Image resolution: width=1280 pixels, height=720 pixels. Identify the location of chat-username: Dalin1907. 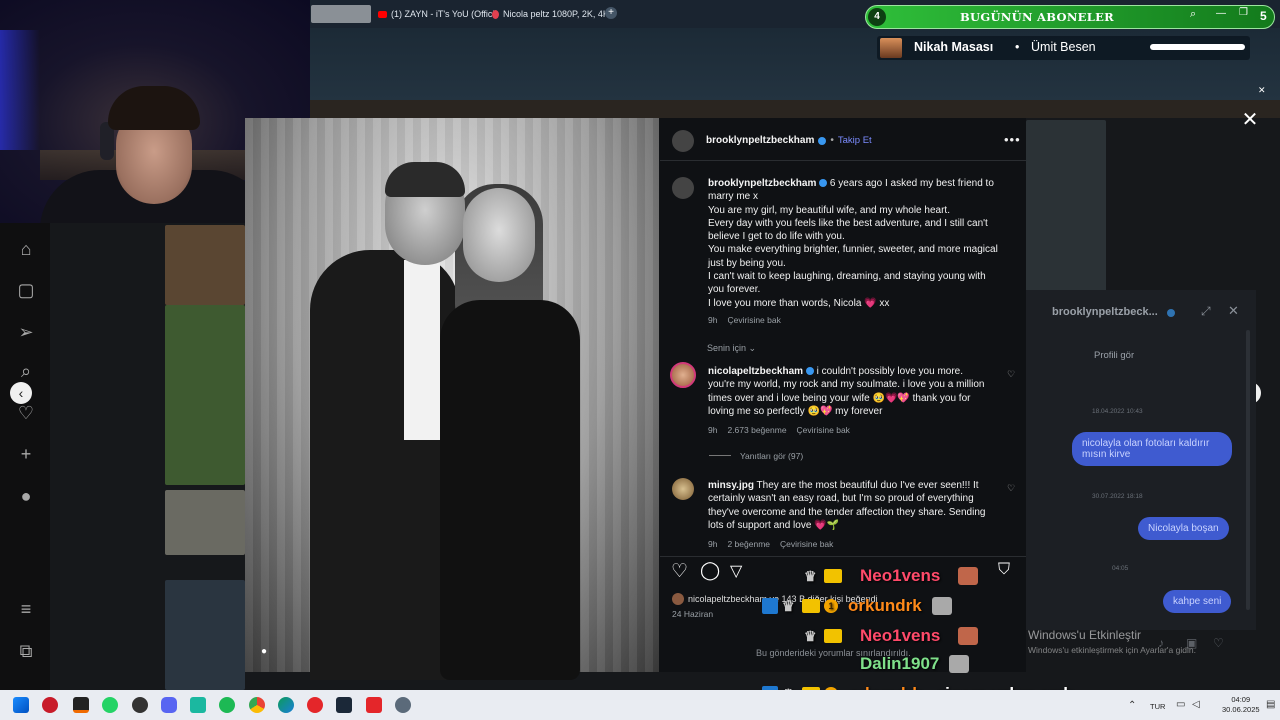
(900, 663).